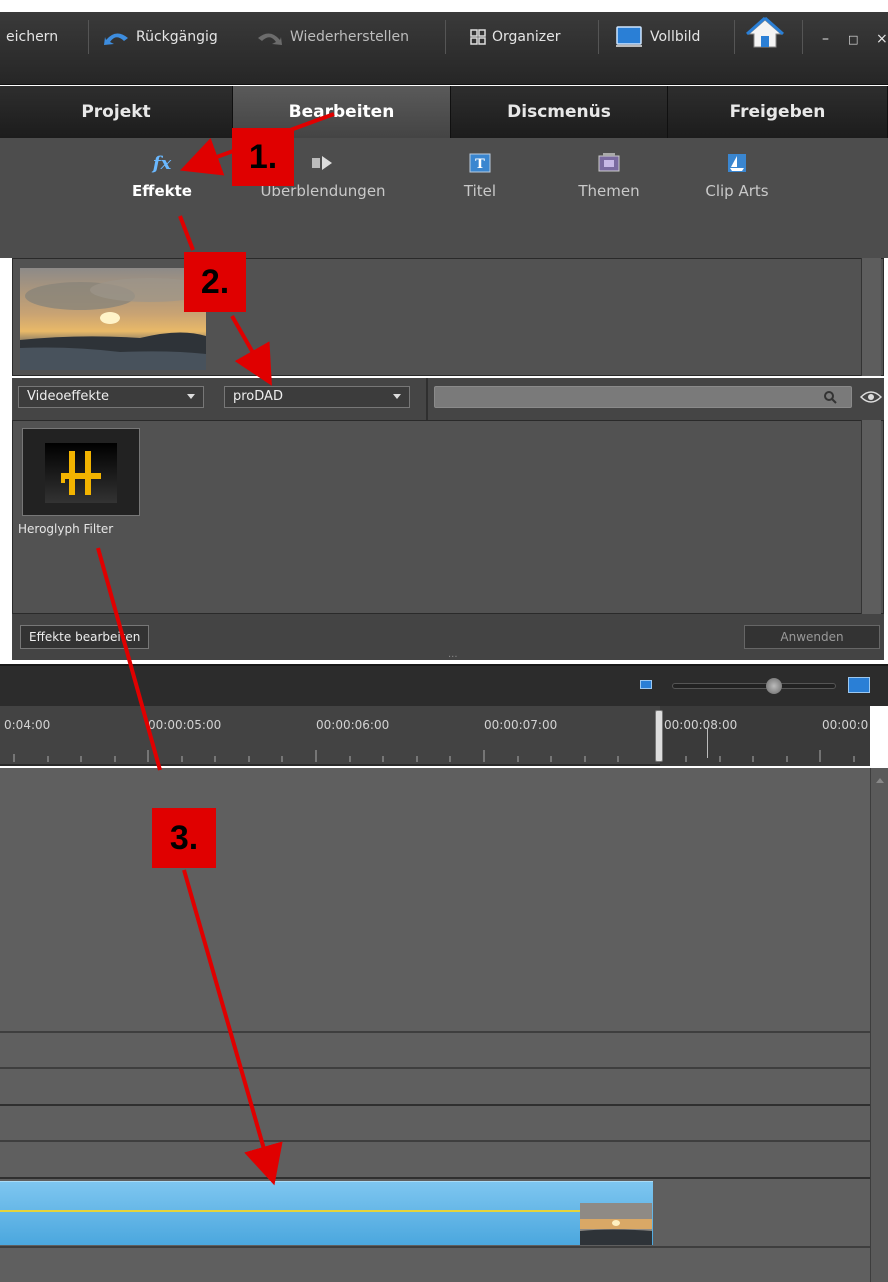 This screenshot has height=1282, width=888. What do you see at coordinates (215, 282) in the screenshot?
I see `step-2-badge: 2.` at bounding box center [215, 282].